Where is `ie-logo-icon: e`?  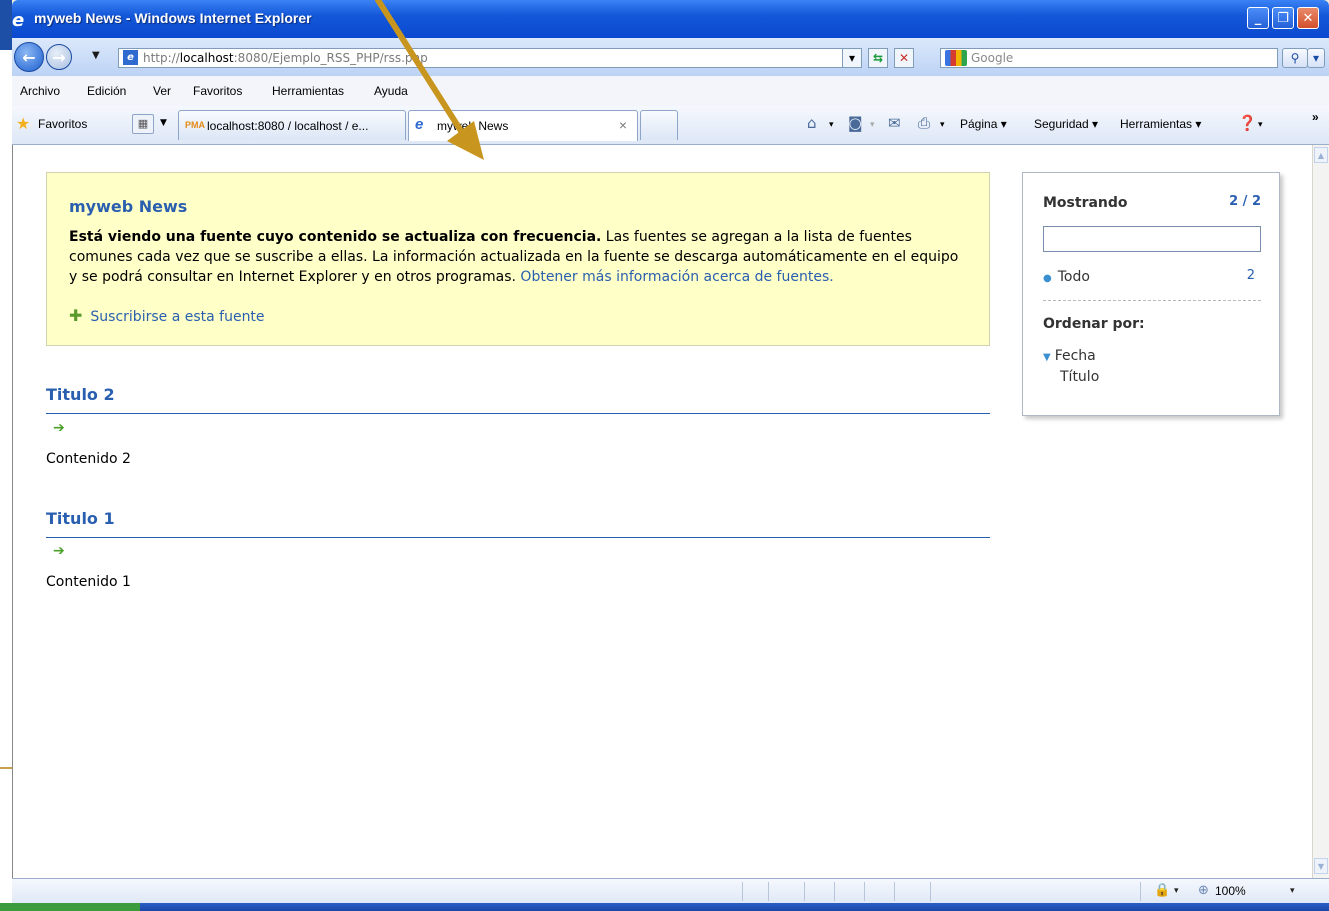 ie-logo-icon: e is located at coordinates (18, 20).